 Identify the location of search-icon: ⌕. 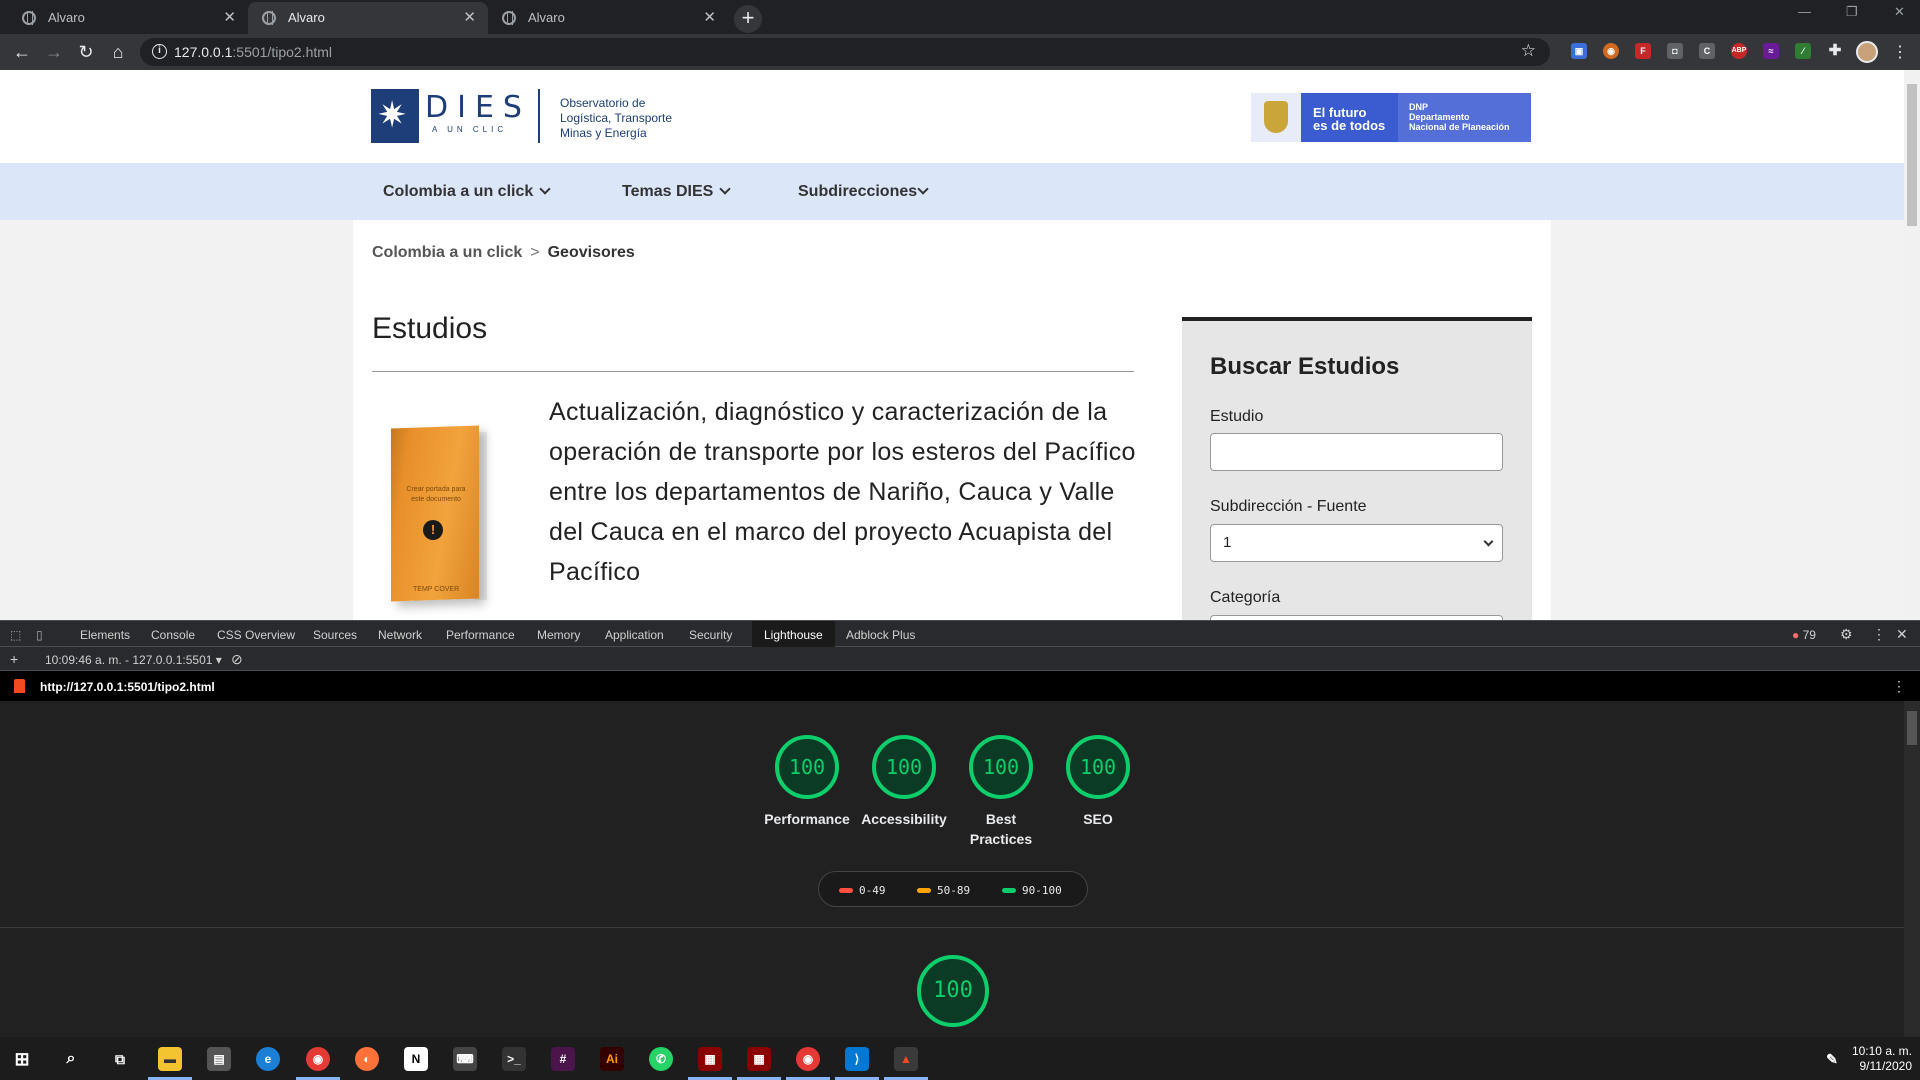
(71, 1059).